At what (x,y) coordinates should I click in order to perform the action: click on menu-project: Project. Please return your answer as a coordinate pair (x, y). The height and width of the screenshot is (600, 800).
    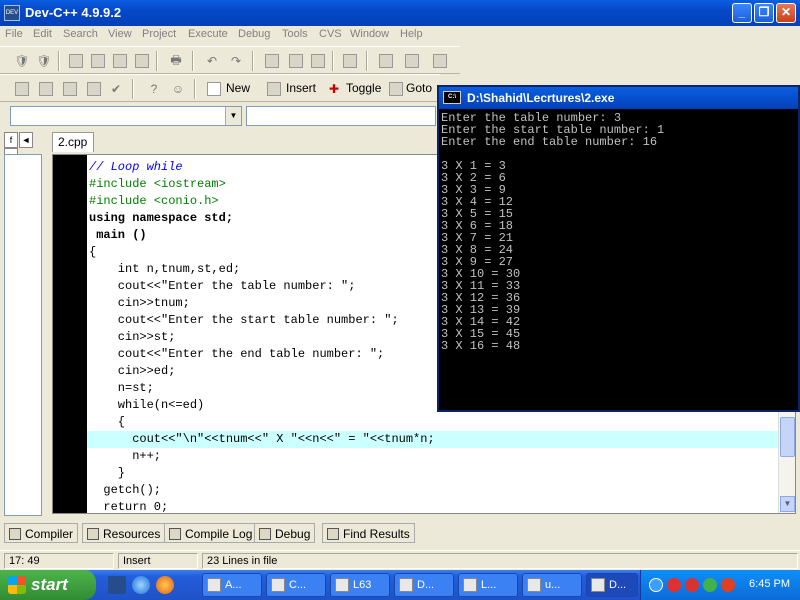
    Looking at the image, I should click on (159, 34).